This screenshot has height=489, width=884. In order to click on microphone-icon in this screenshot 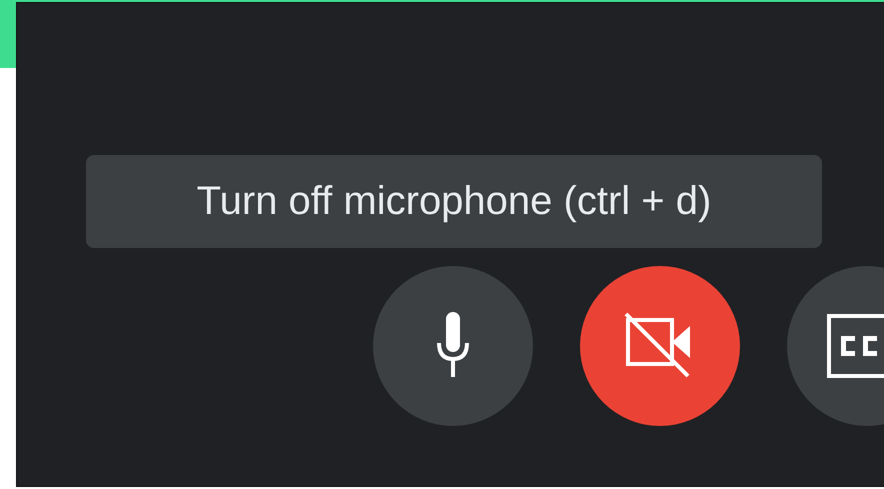, I will do `click(453, 346)`.